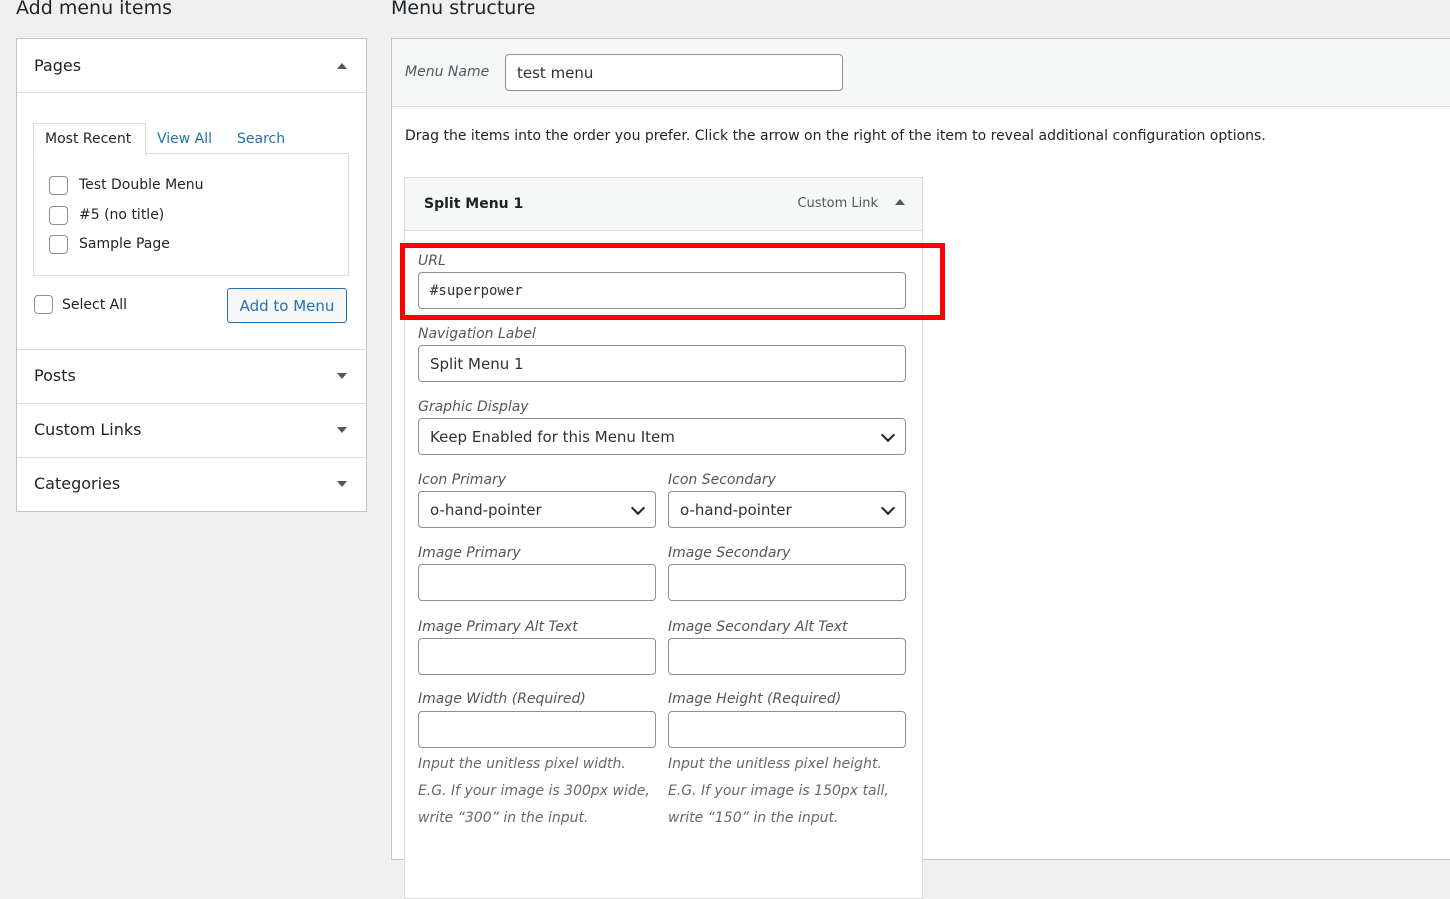 This screenshot has height=899, width=1450. I want to click on icon-primary-label: Icon Primary, so click(462, 480).